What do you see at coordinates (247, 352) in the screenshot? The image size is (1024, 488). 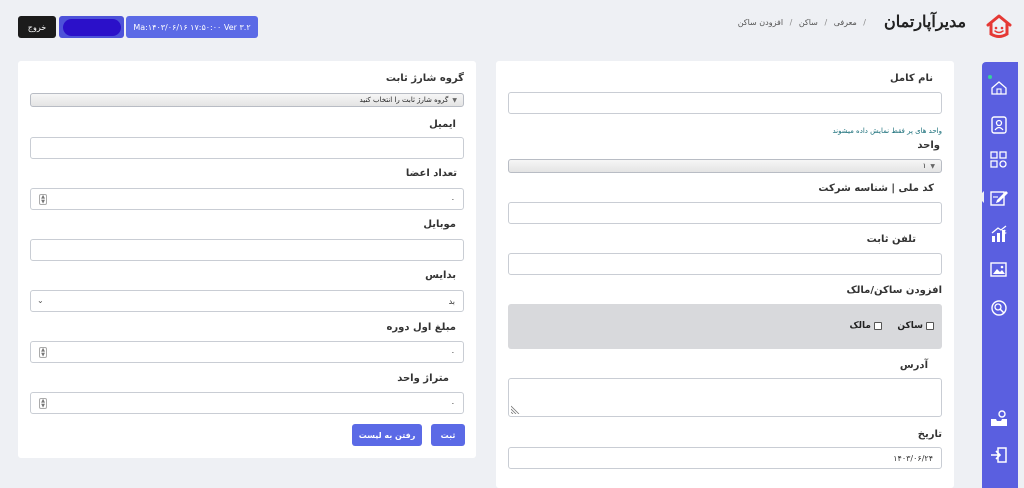 I see `initial-amount-input: ۰ ▲ ▼` at bounding box center [247, 352].